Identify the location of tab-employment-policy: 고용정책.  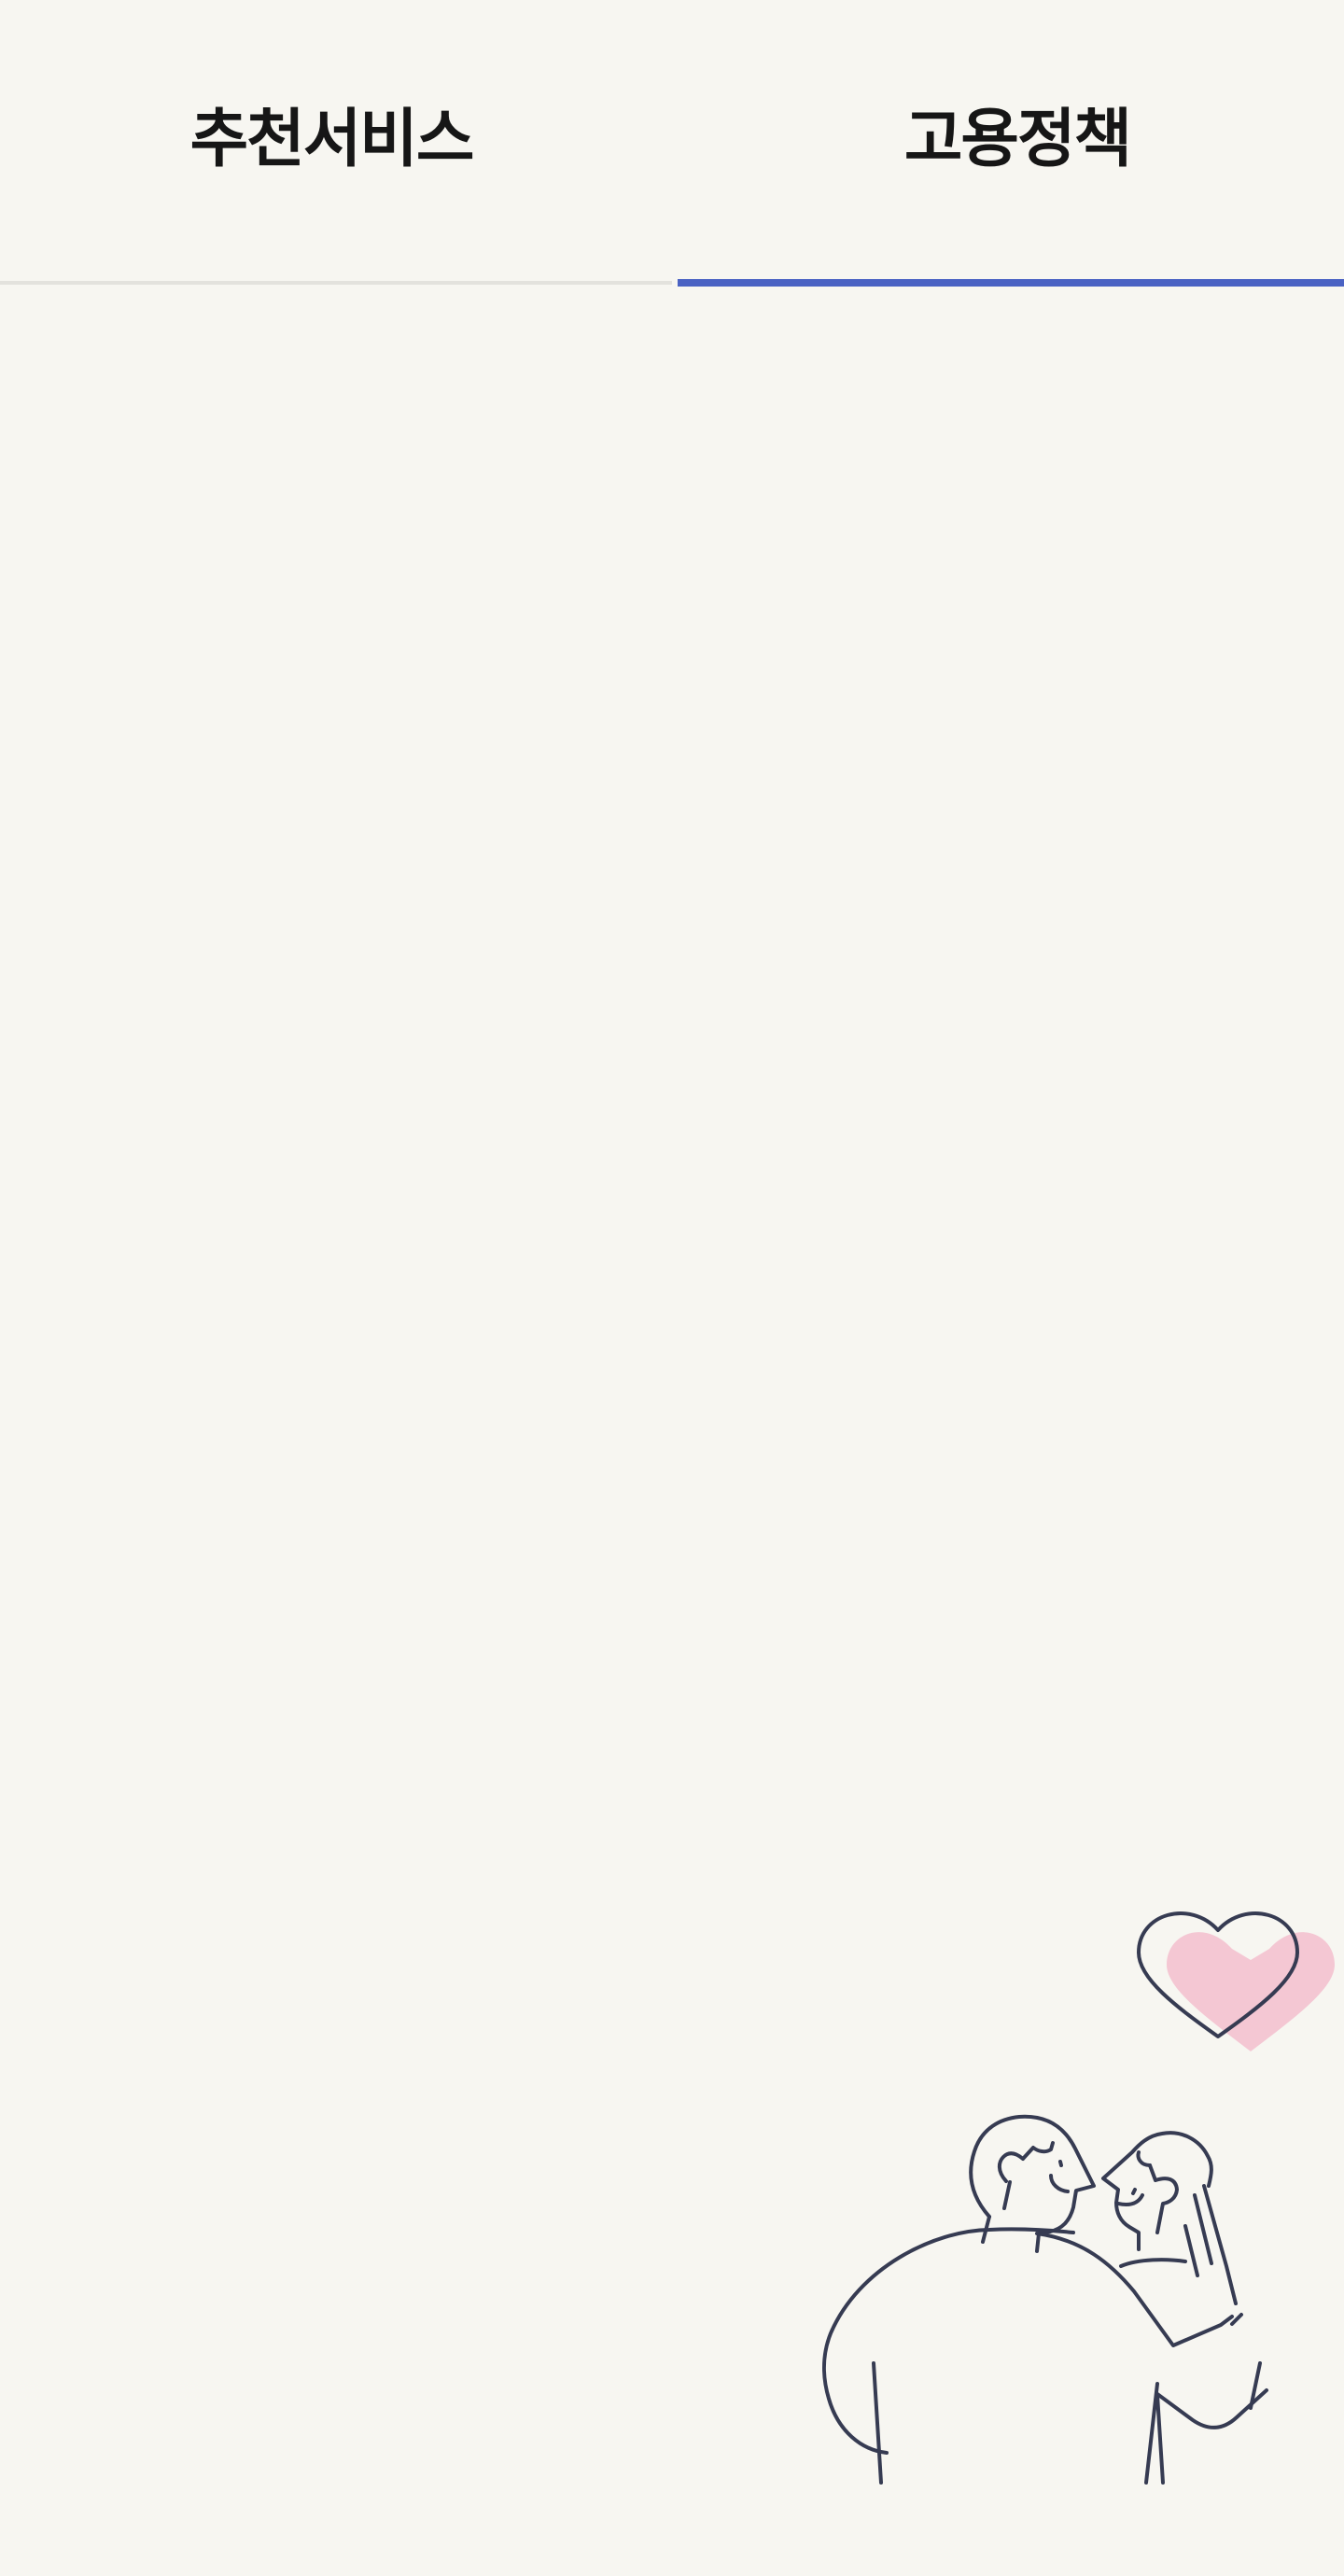
(1008, 143).